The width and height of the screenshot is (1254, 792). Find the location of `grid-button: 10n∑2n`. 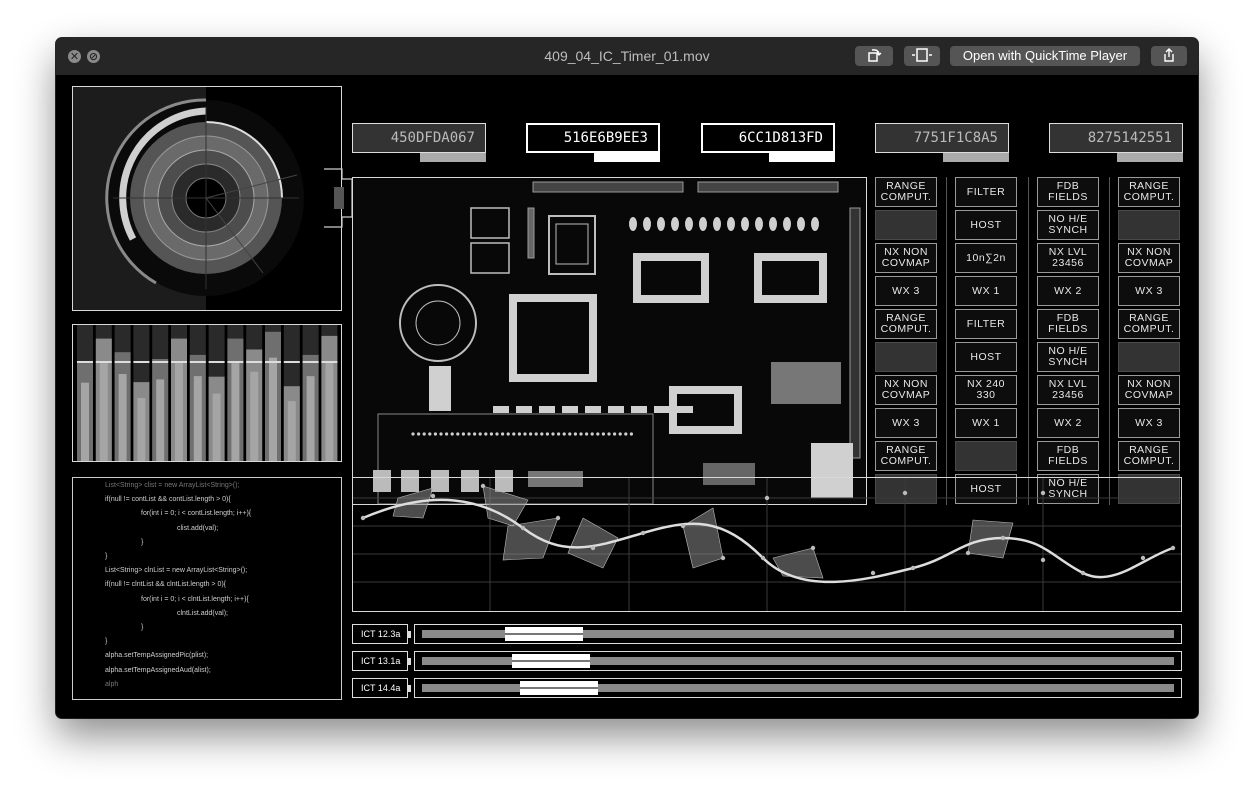

grid-button: 10n∑2n is located at coordinates (986, 258).